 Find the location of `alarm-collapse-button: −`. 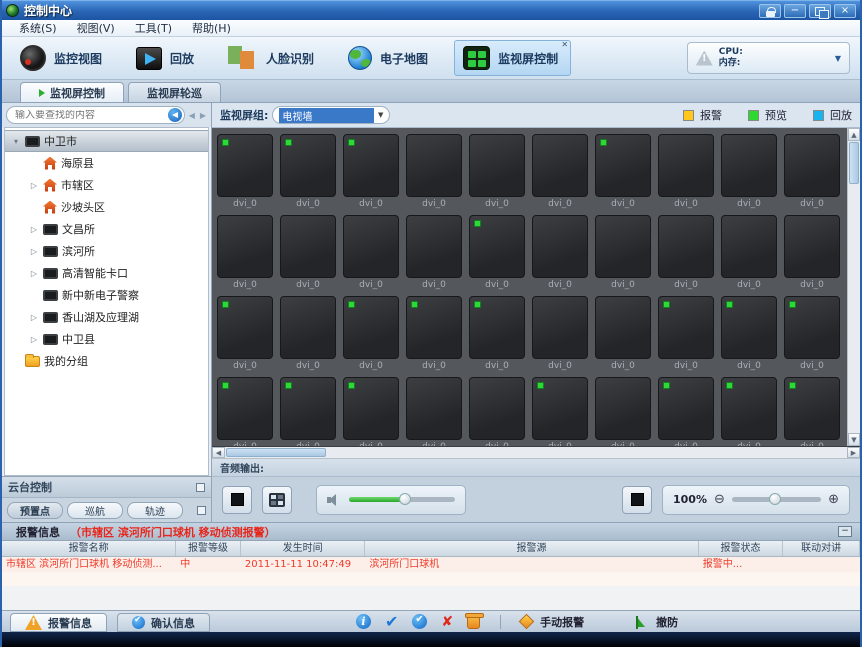

alarm-collapse-button: − is located at coordinates (845, 531).